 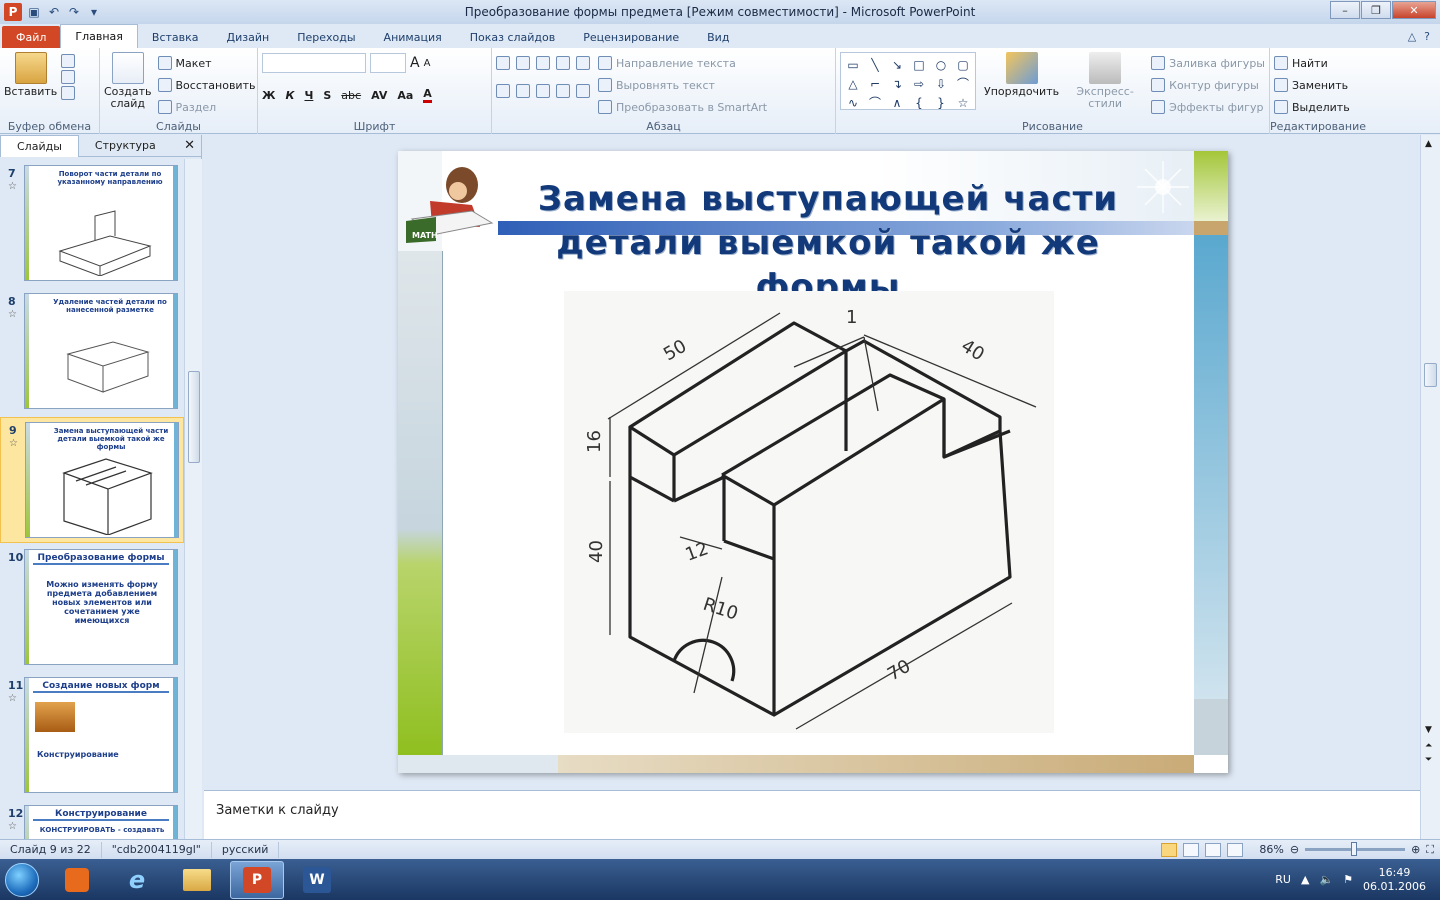 What do you see at coordinates (503, 63) in the screenshot?
I see `bullets-icon` at bounding box center [503, 63].